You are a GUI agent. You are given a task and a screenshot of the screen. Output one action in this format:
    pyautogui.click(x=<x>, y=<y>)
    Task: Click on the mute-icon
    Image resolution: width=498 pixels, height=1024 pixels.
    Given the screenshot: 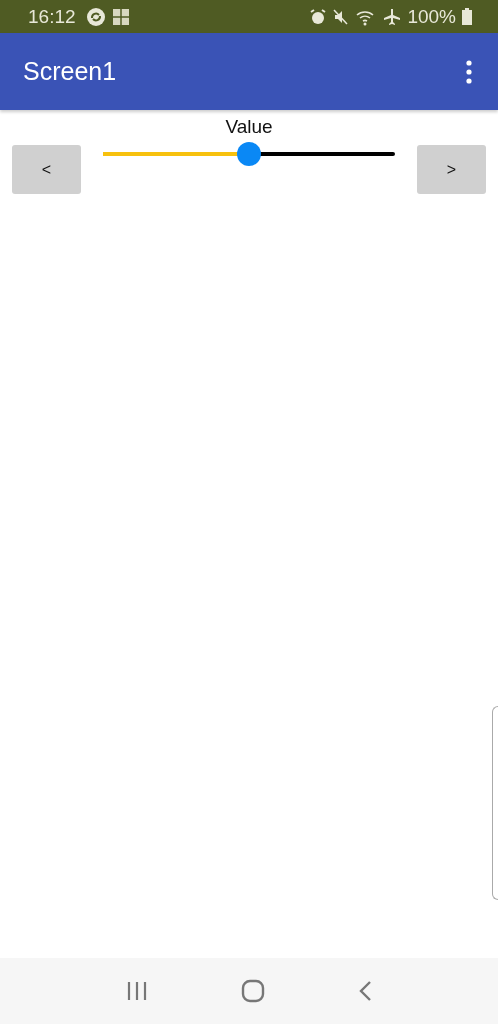 What is the action you would take?
    pyautogui.click(x=341, y=16)
    